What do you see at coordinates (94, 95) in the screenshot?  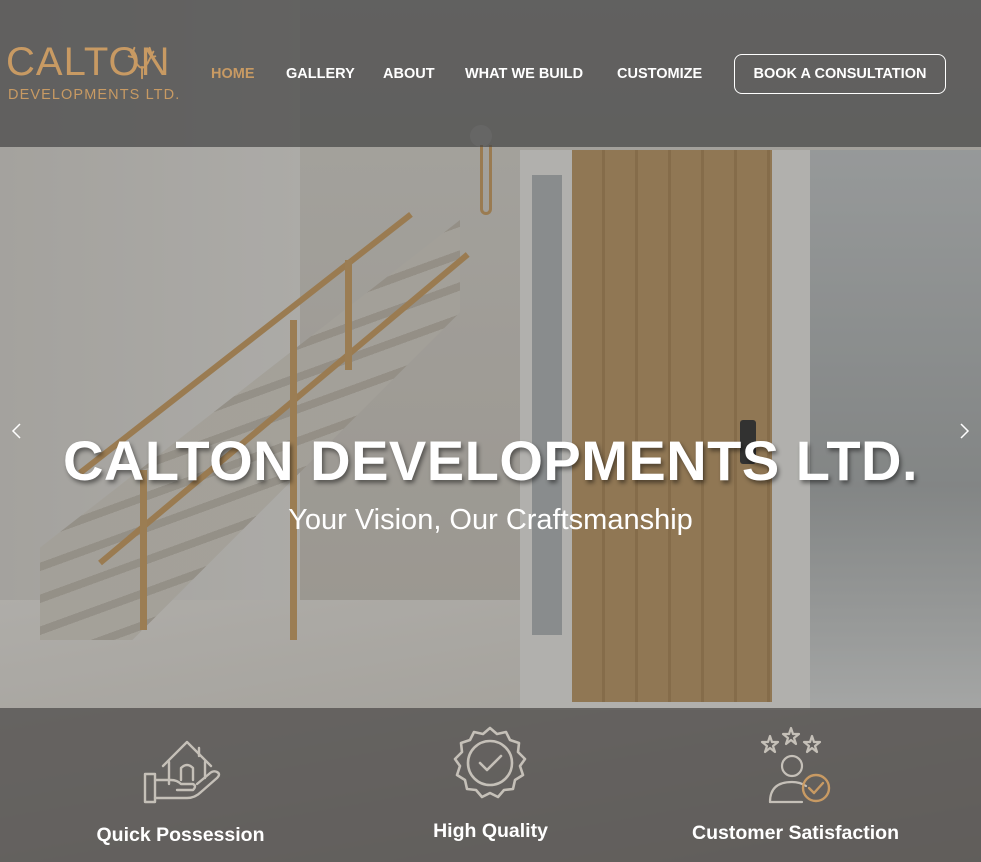 I see `brand-subtitle: DEVELOPMENTS LTD.` at bounding box center [94, 95].